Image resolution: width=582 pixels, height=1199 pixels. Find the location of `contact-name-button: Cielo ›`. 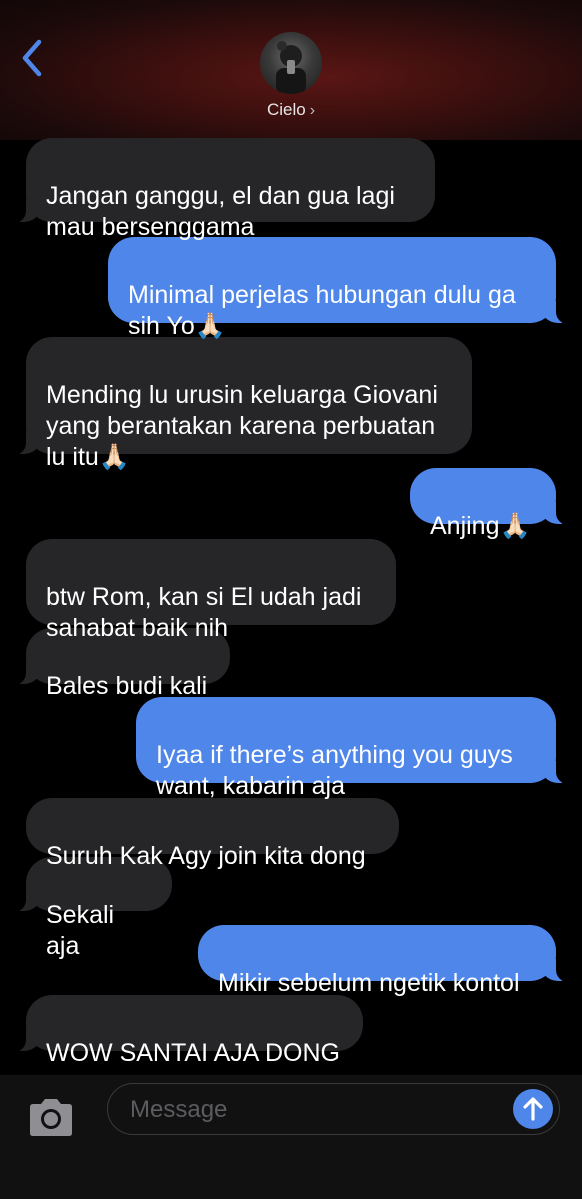

contact-name-button: Cielo › is located at coordinates (291, 110).